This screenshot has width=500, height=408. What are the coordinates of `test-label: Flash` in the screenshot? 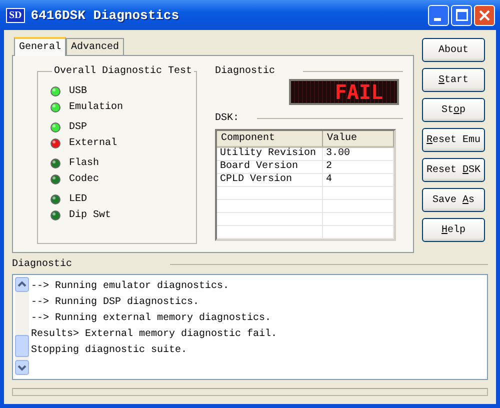 It's located at (84, 163).